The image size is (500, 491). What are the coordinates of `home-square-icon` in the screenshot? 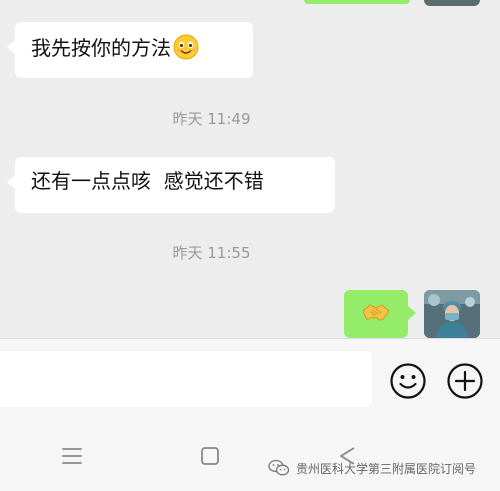 It's located at (210, 456).